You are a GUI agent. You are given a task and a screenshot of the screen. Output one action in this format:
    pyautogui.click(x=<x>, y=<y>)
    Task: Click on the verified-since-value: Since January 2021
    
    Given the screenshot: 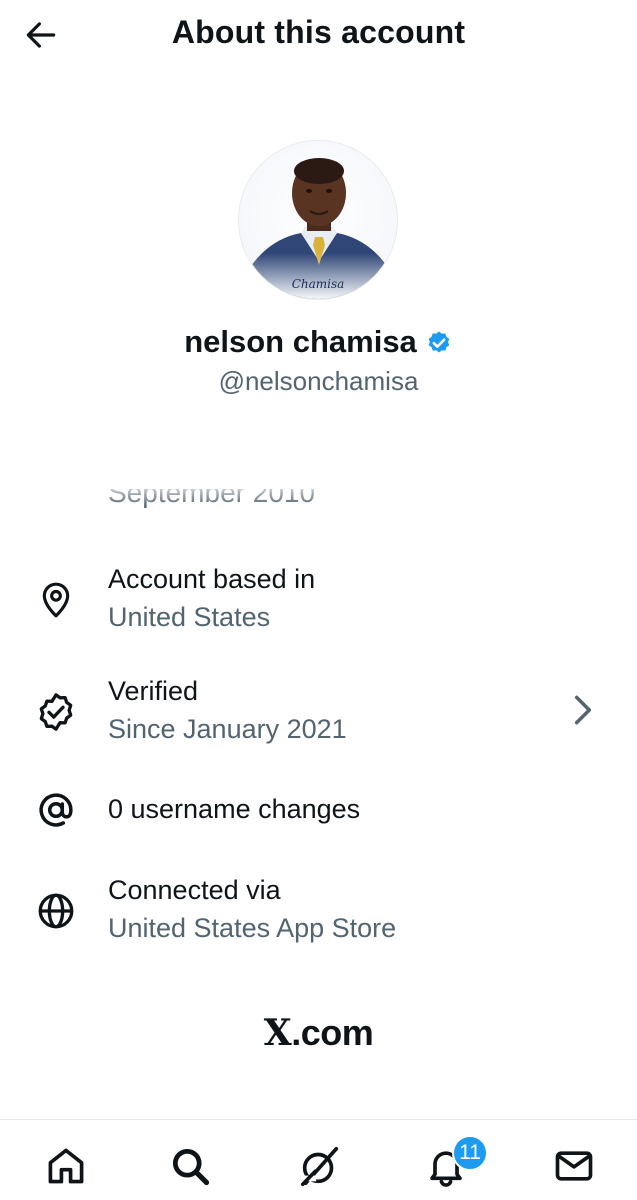 What is the action you would take?
    pyautogui.click(x=227, y=729)
    